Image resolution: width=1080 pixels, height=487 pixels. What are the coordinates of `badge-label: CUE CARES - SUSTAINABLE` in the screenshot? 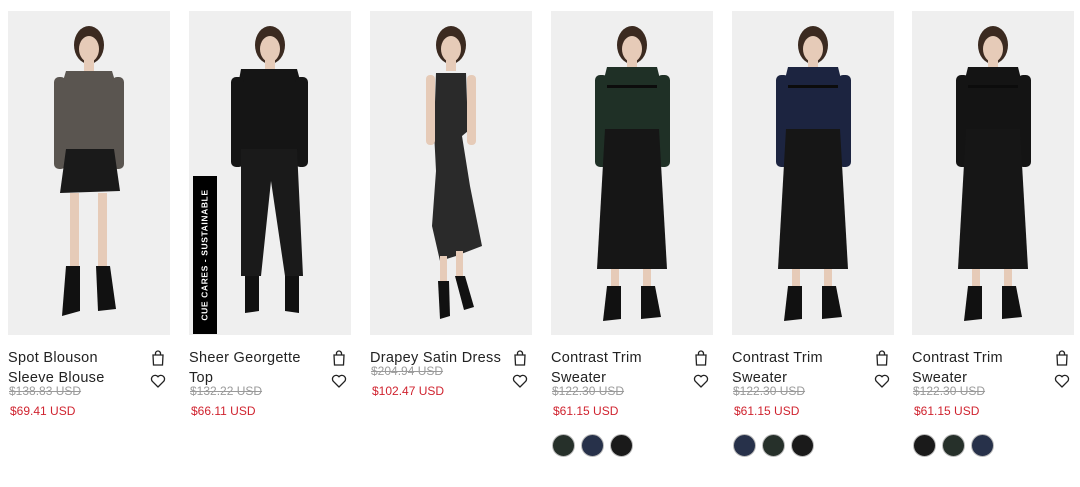 It's located at (205, 255).